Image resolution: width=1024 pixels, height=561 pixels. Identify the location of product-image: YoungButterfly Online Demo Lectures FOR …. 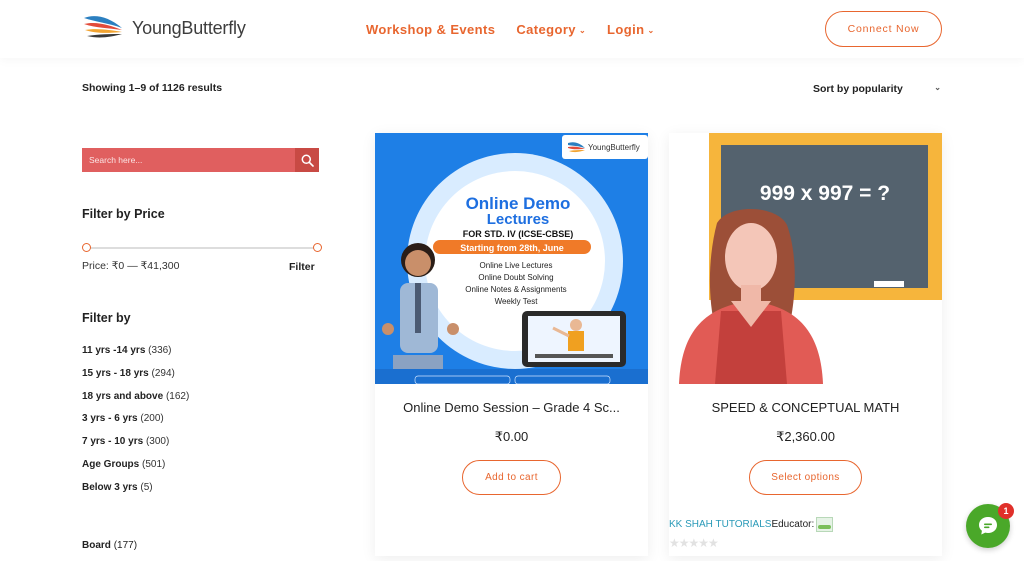
(511, 258).